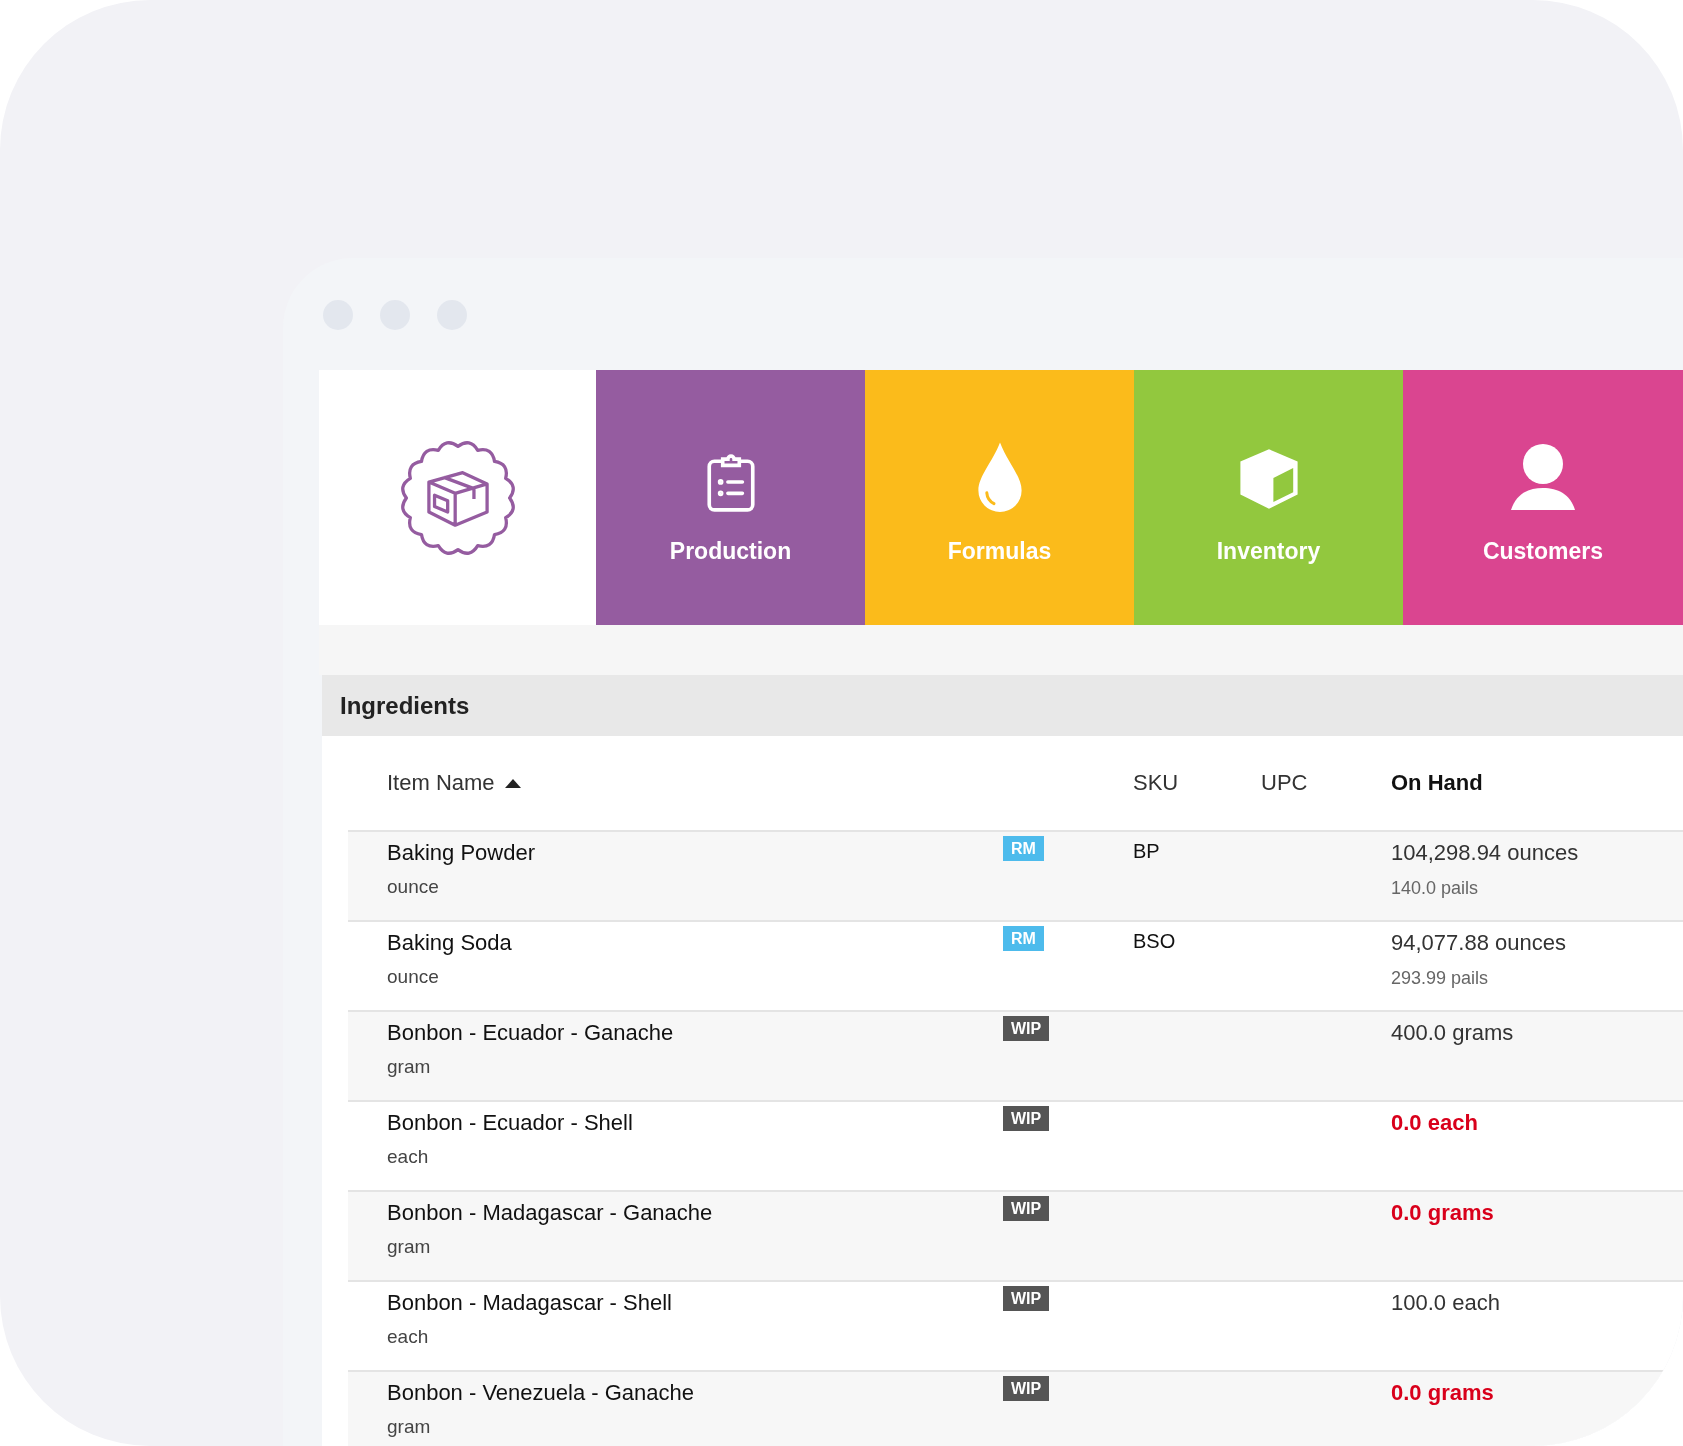 The width and height of the screenshot is (1683, 1446). Describe the element at coordinates (1543, 497) in the screenshot. I see `nav-tile: Customers` at that location.